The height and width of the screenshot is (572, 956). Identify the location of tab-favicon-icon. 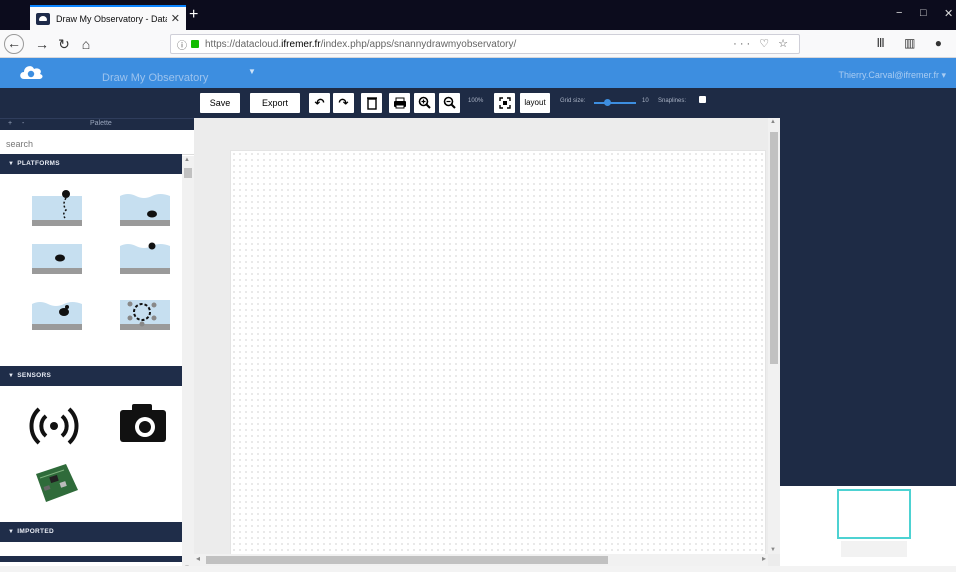
(43, 18).